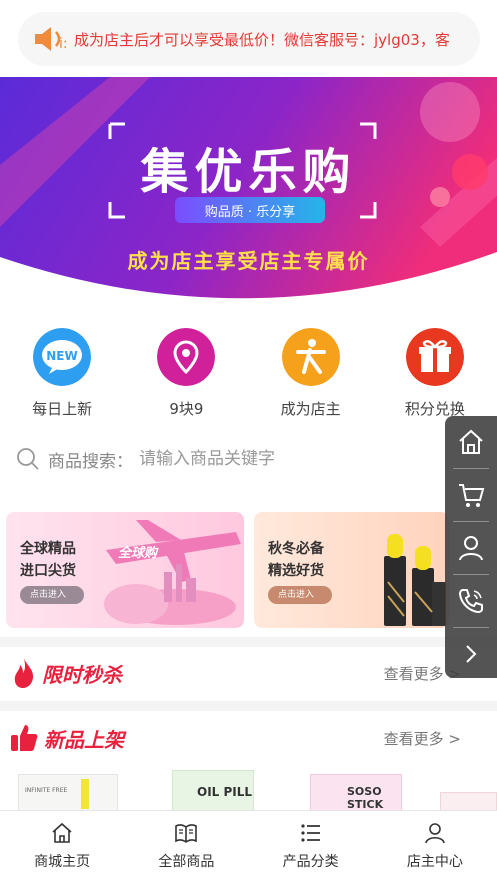  Describe the element at coordinates (365, 798) in the screenshot. I see `product-label: SOSO STICK` at that location.